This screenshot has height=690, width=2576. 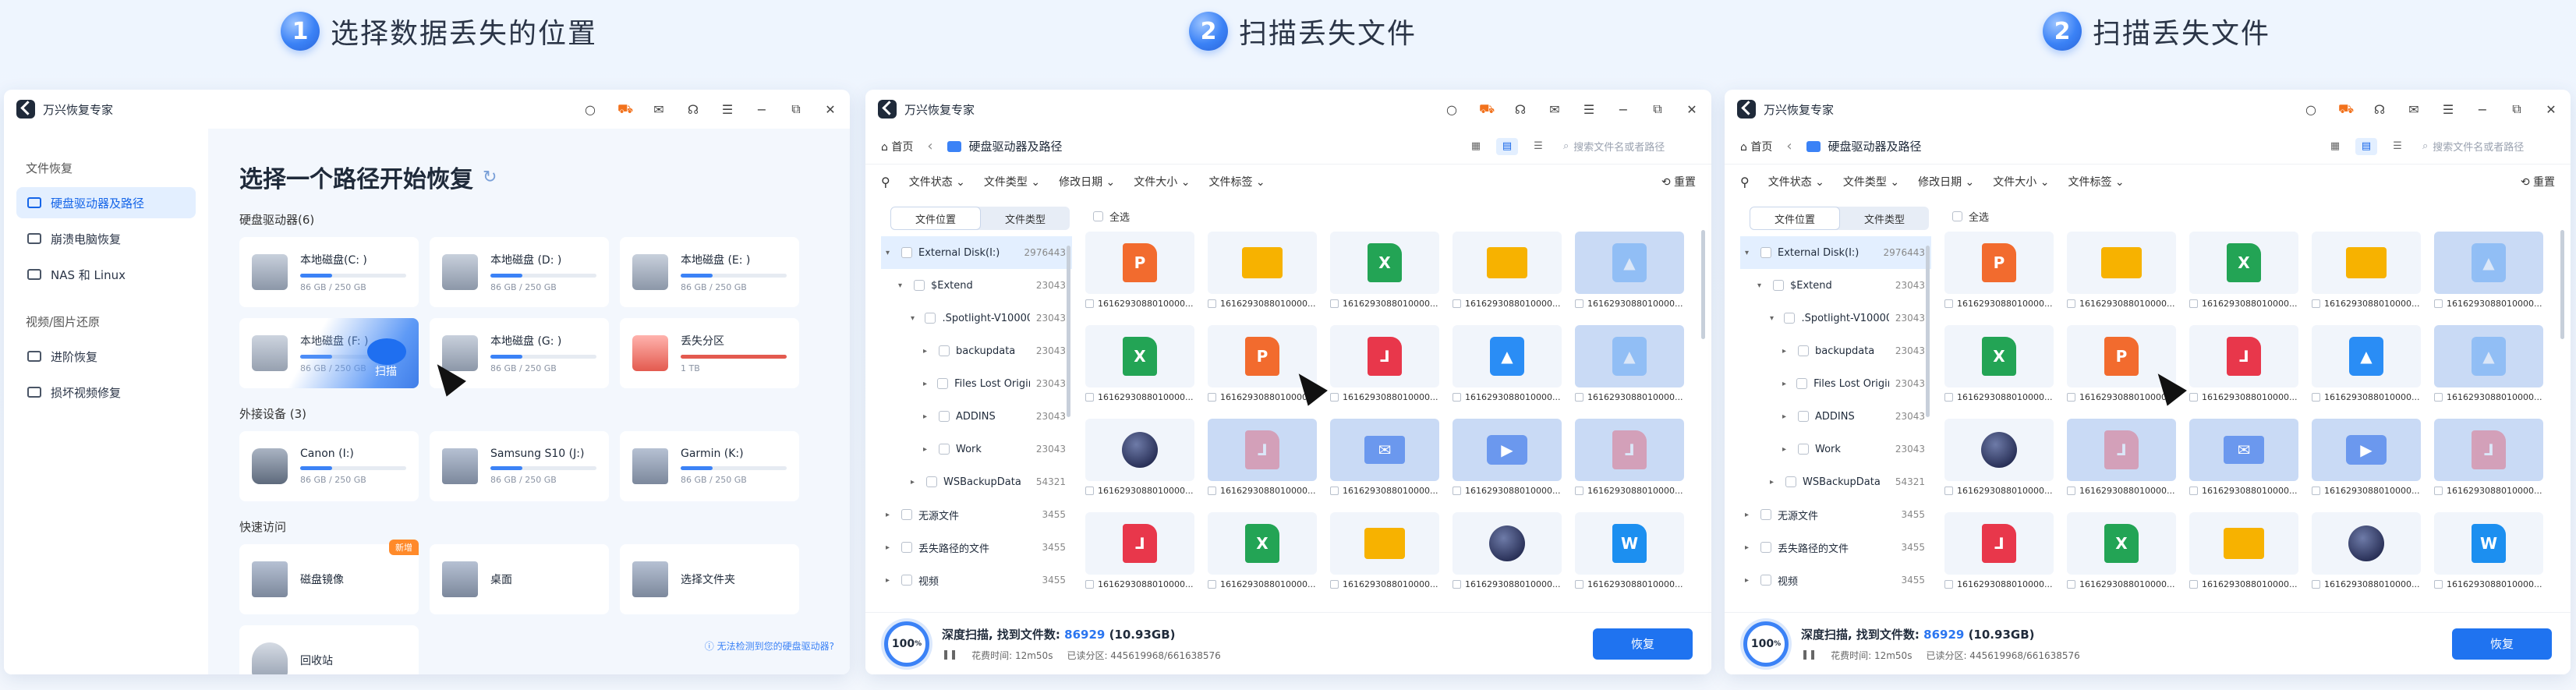 I want to click on tree-row: ▾ External Disk(I:) 2976443, so click(x=1835, y=252).